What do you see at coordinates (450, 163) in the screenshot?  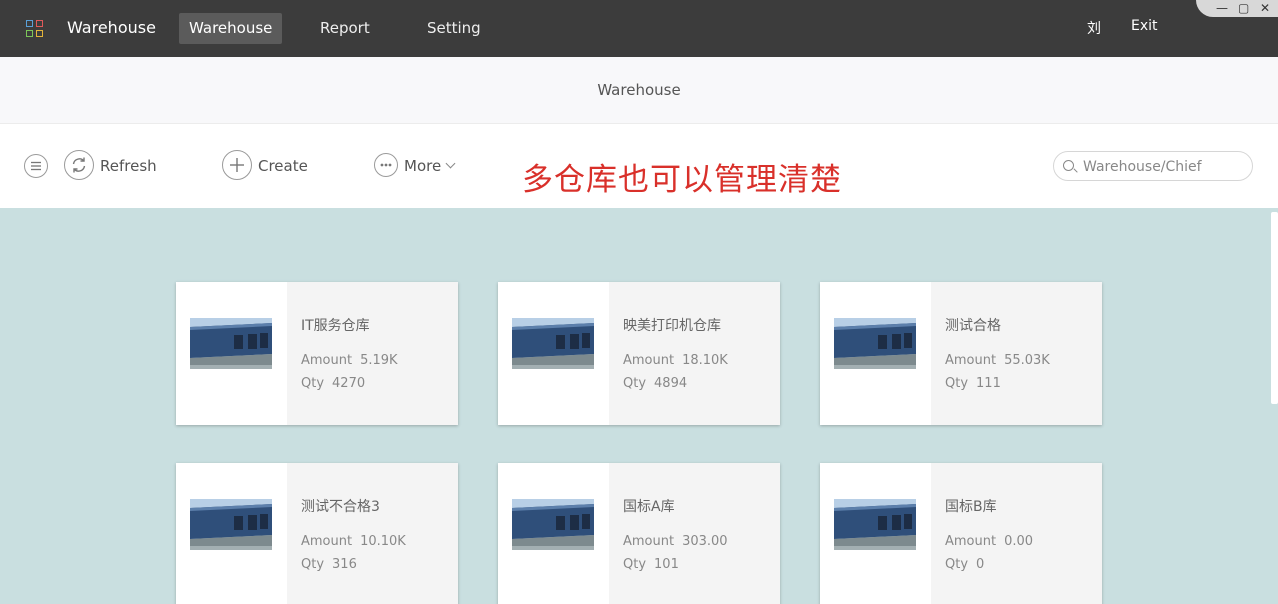 I see `chevron-down-icon` at bounding box center [450, 163].